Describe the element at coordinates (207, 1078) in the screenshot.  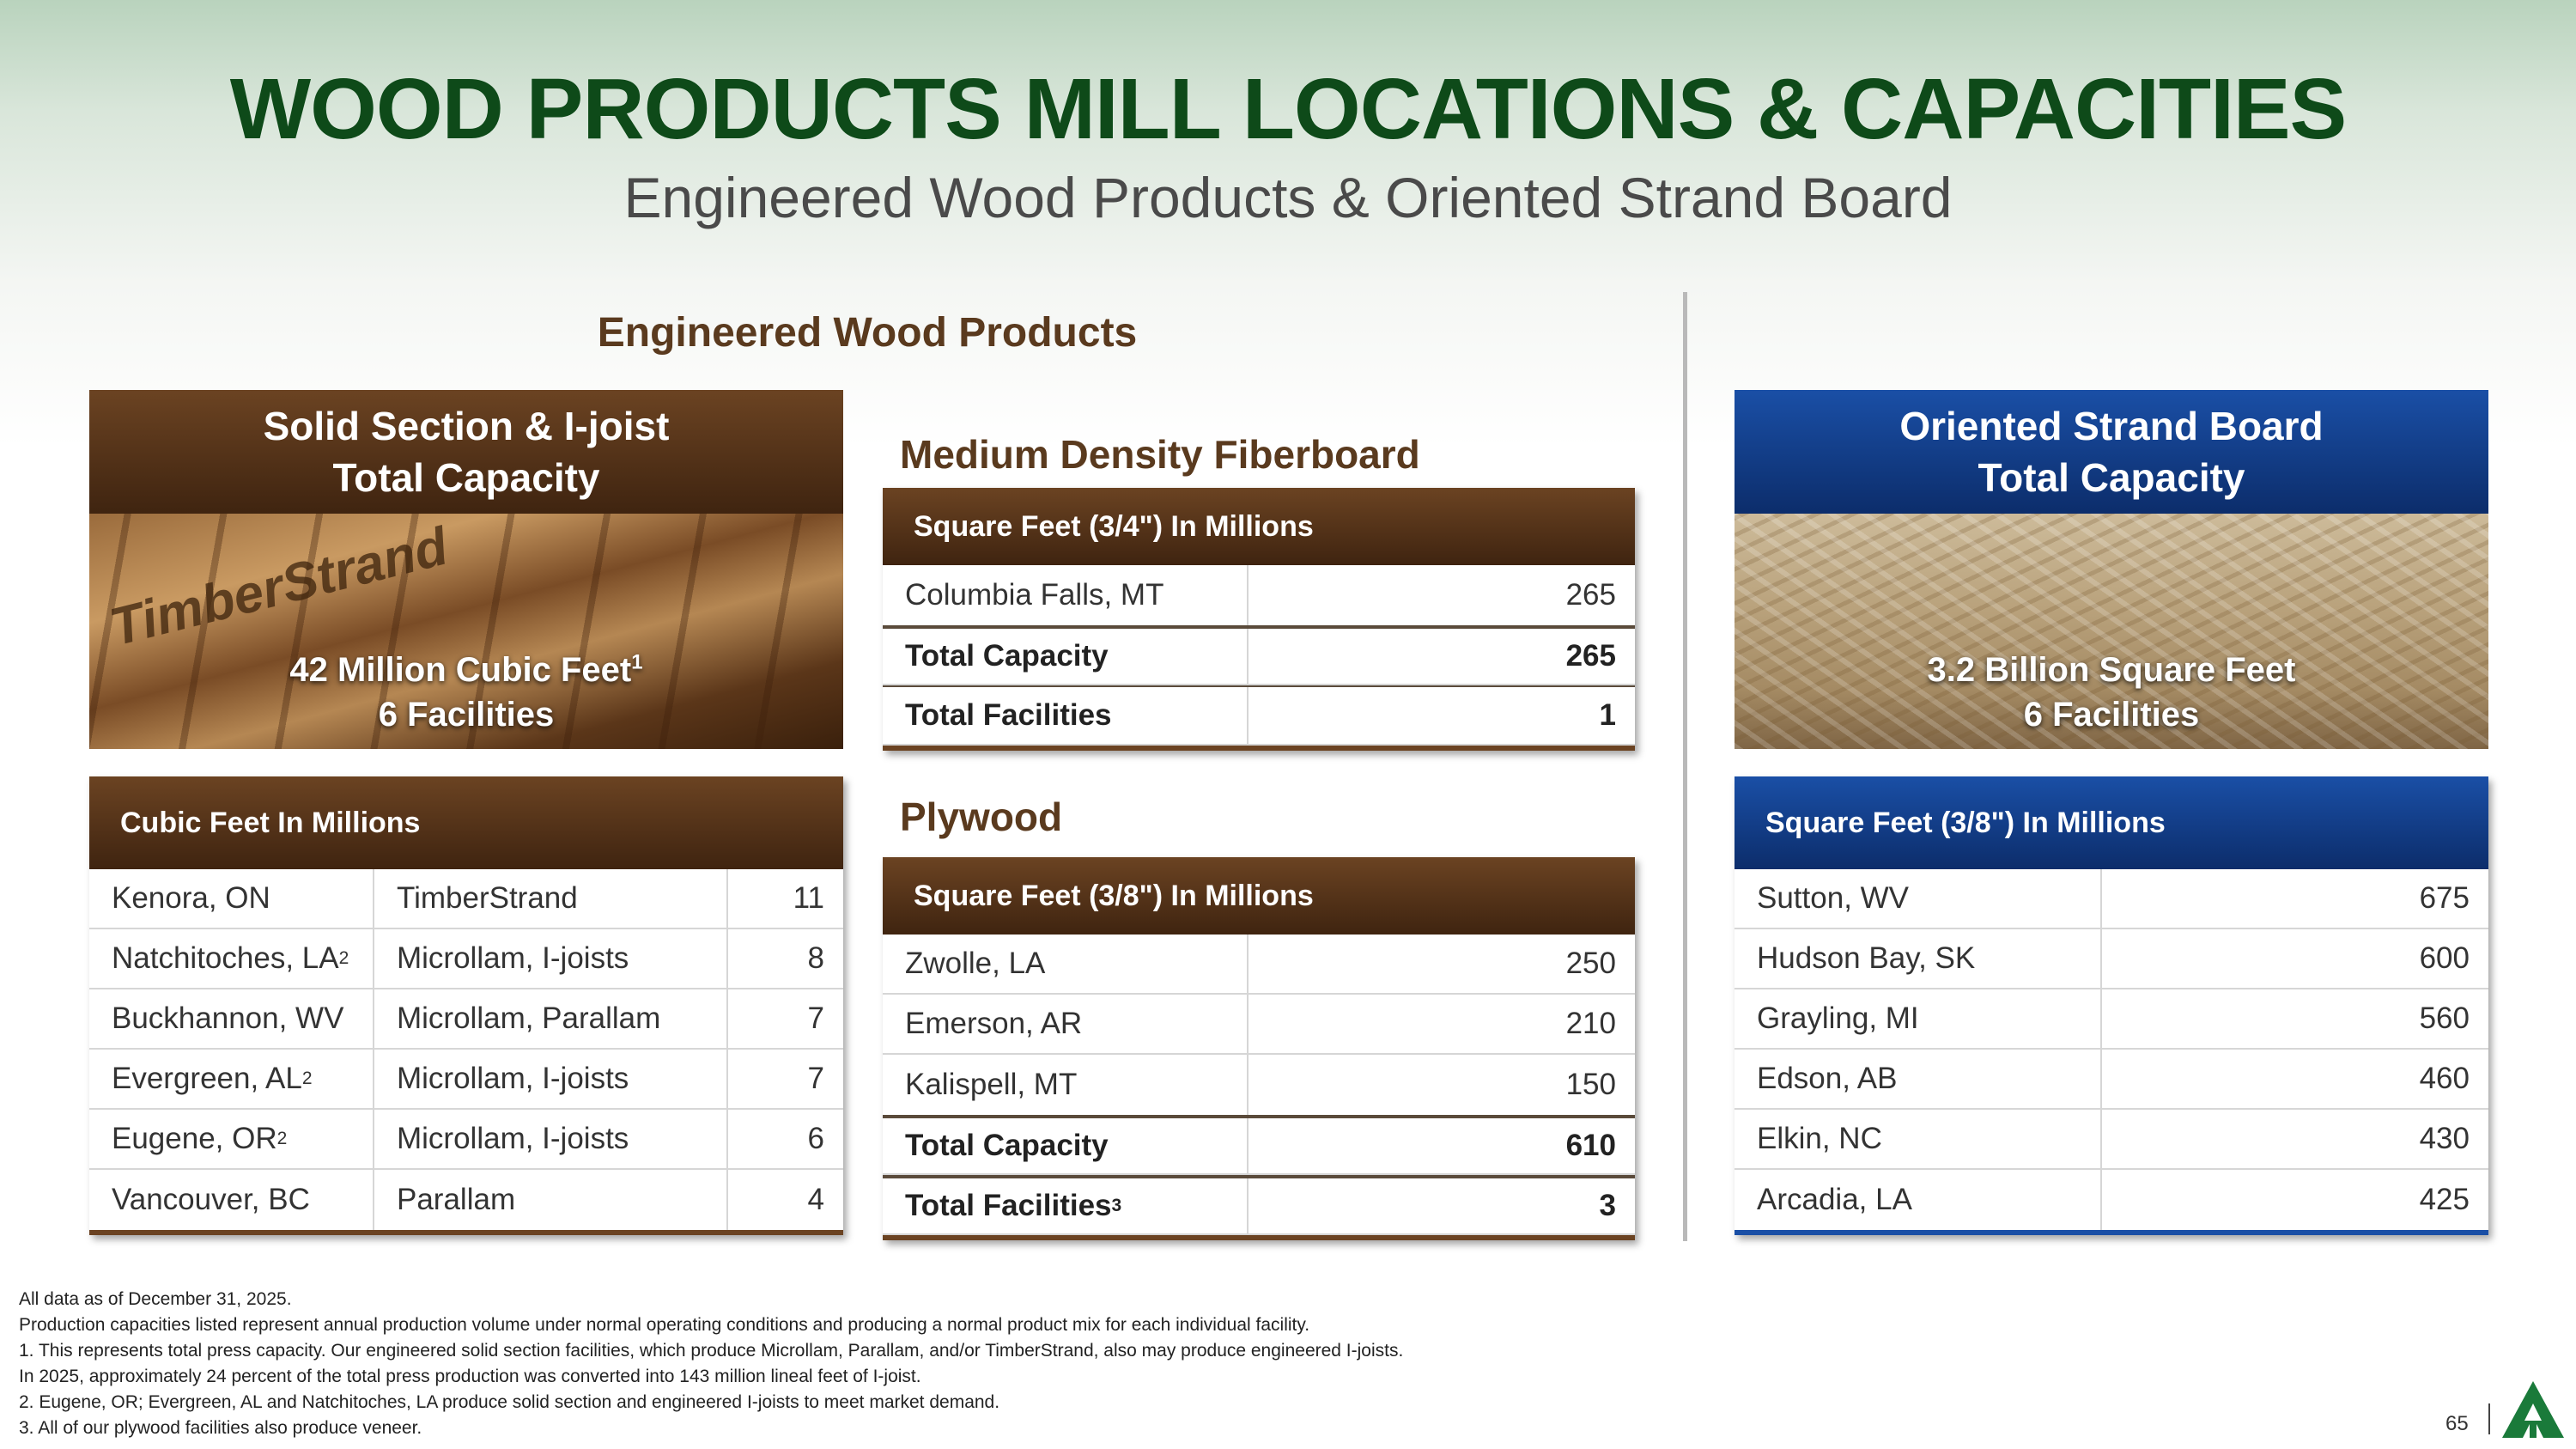
I see `location-text: Evergreen, AL` at that location.